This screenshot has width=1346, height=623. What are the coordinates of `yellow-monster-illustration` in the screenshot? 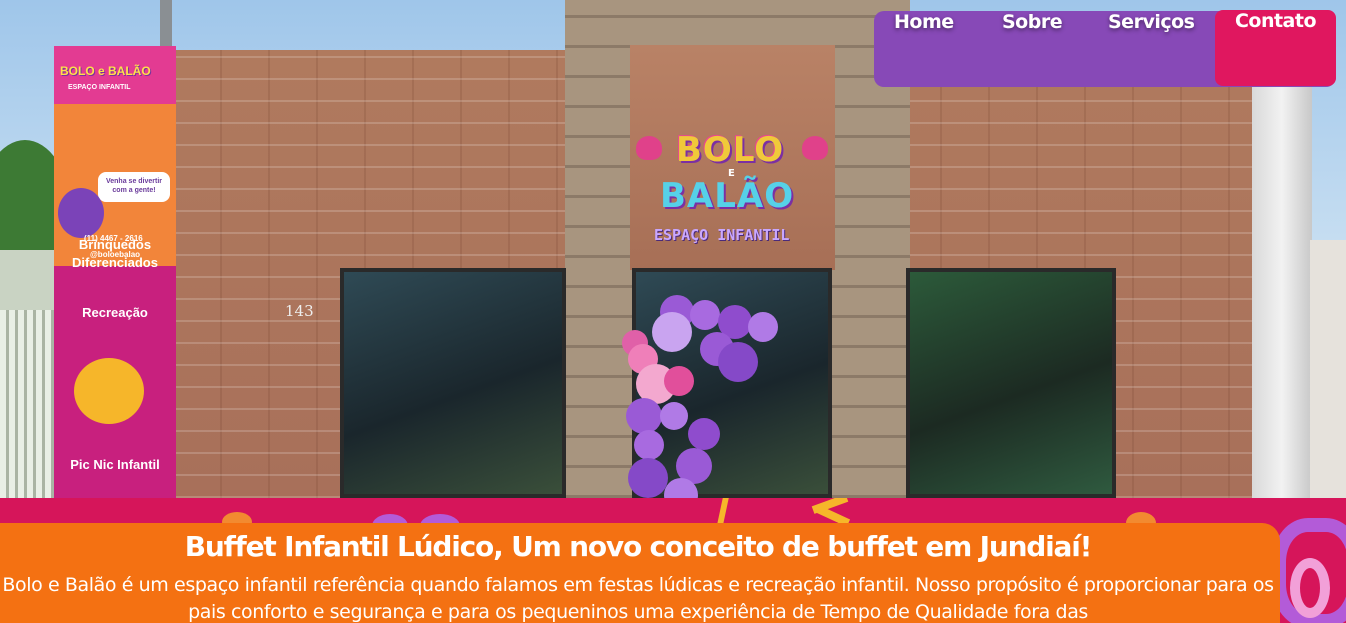 It's located at (109, 391).